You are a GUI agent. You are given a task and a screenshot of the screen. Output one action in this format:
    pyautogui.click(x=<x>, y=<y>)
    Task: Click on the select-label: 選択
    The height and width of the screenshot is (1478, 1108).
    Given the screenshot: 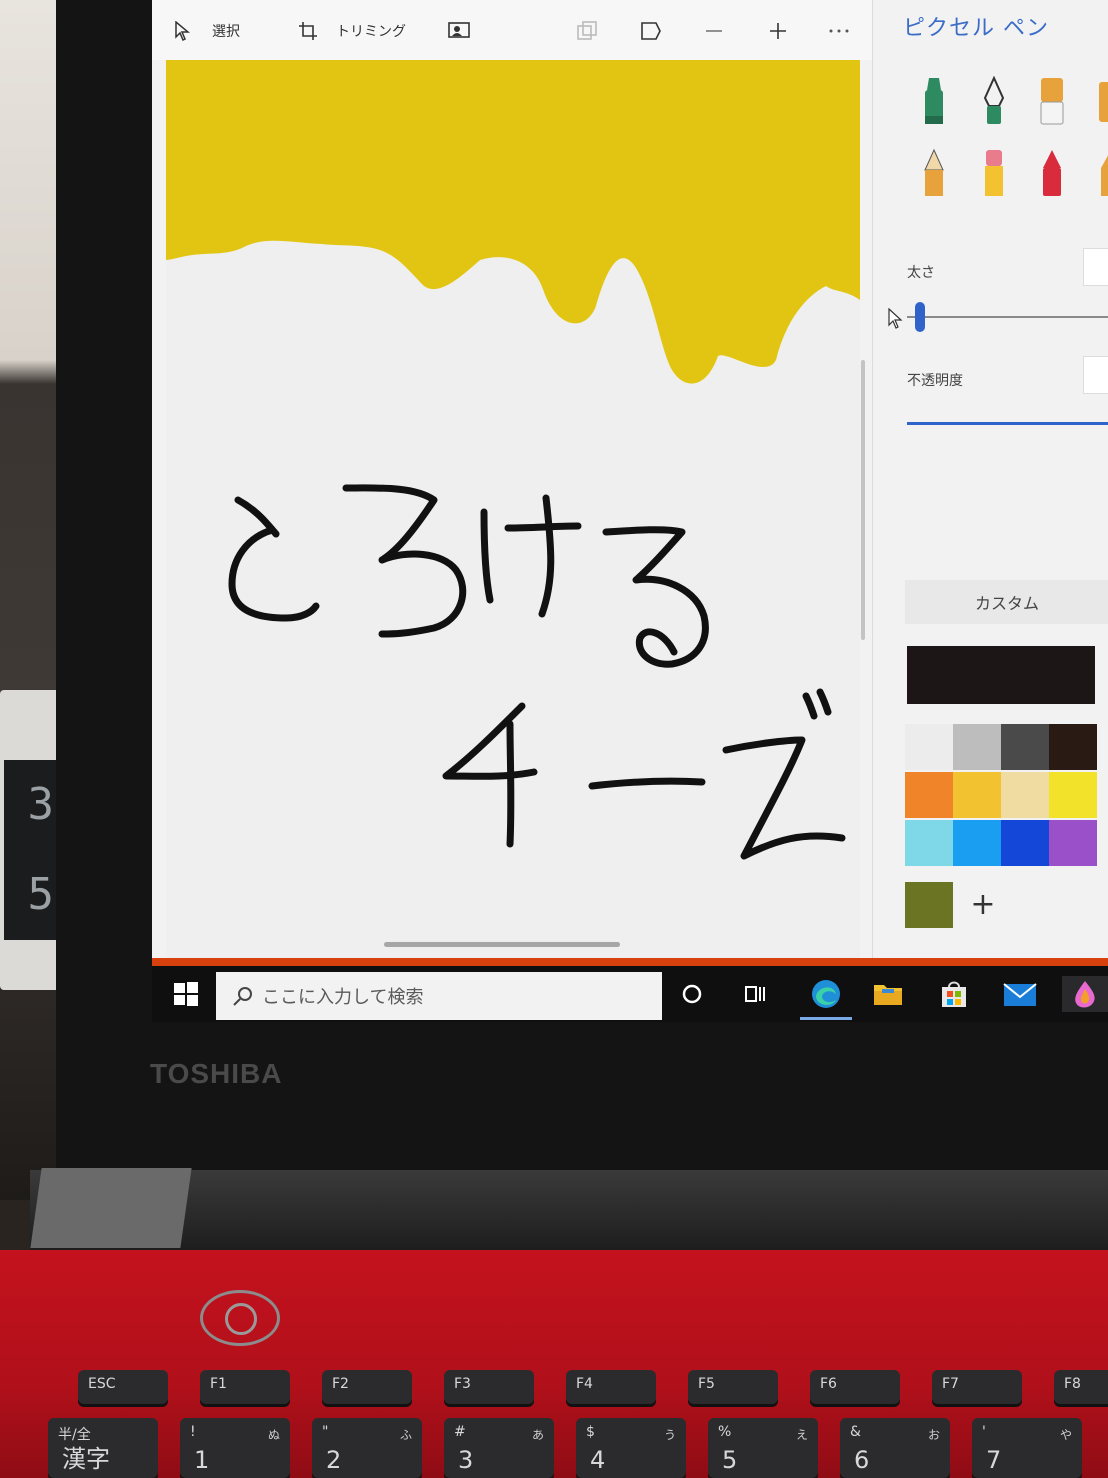 What is the action you would take?
    pyautogui.click(x=226, y=32)
    